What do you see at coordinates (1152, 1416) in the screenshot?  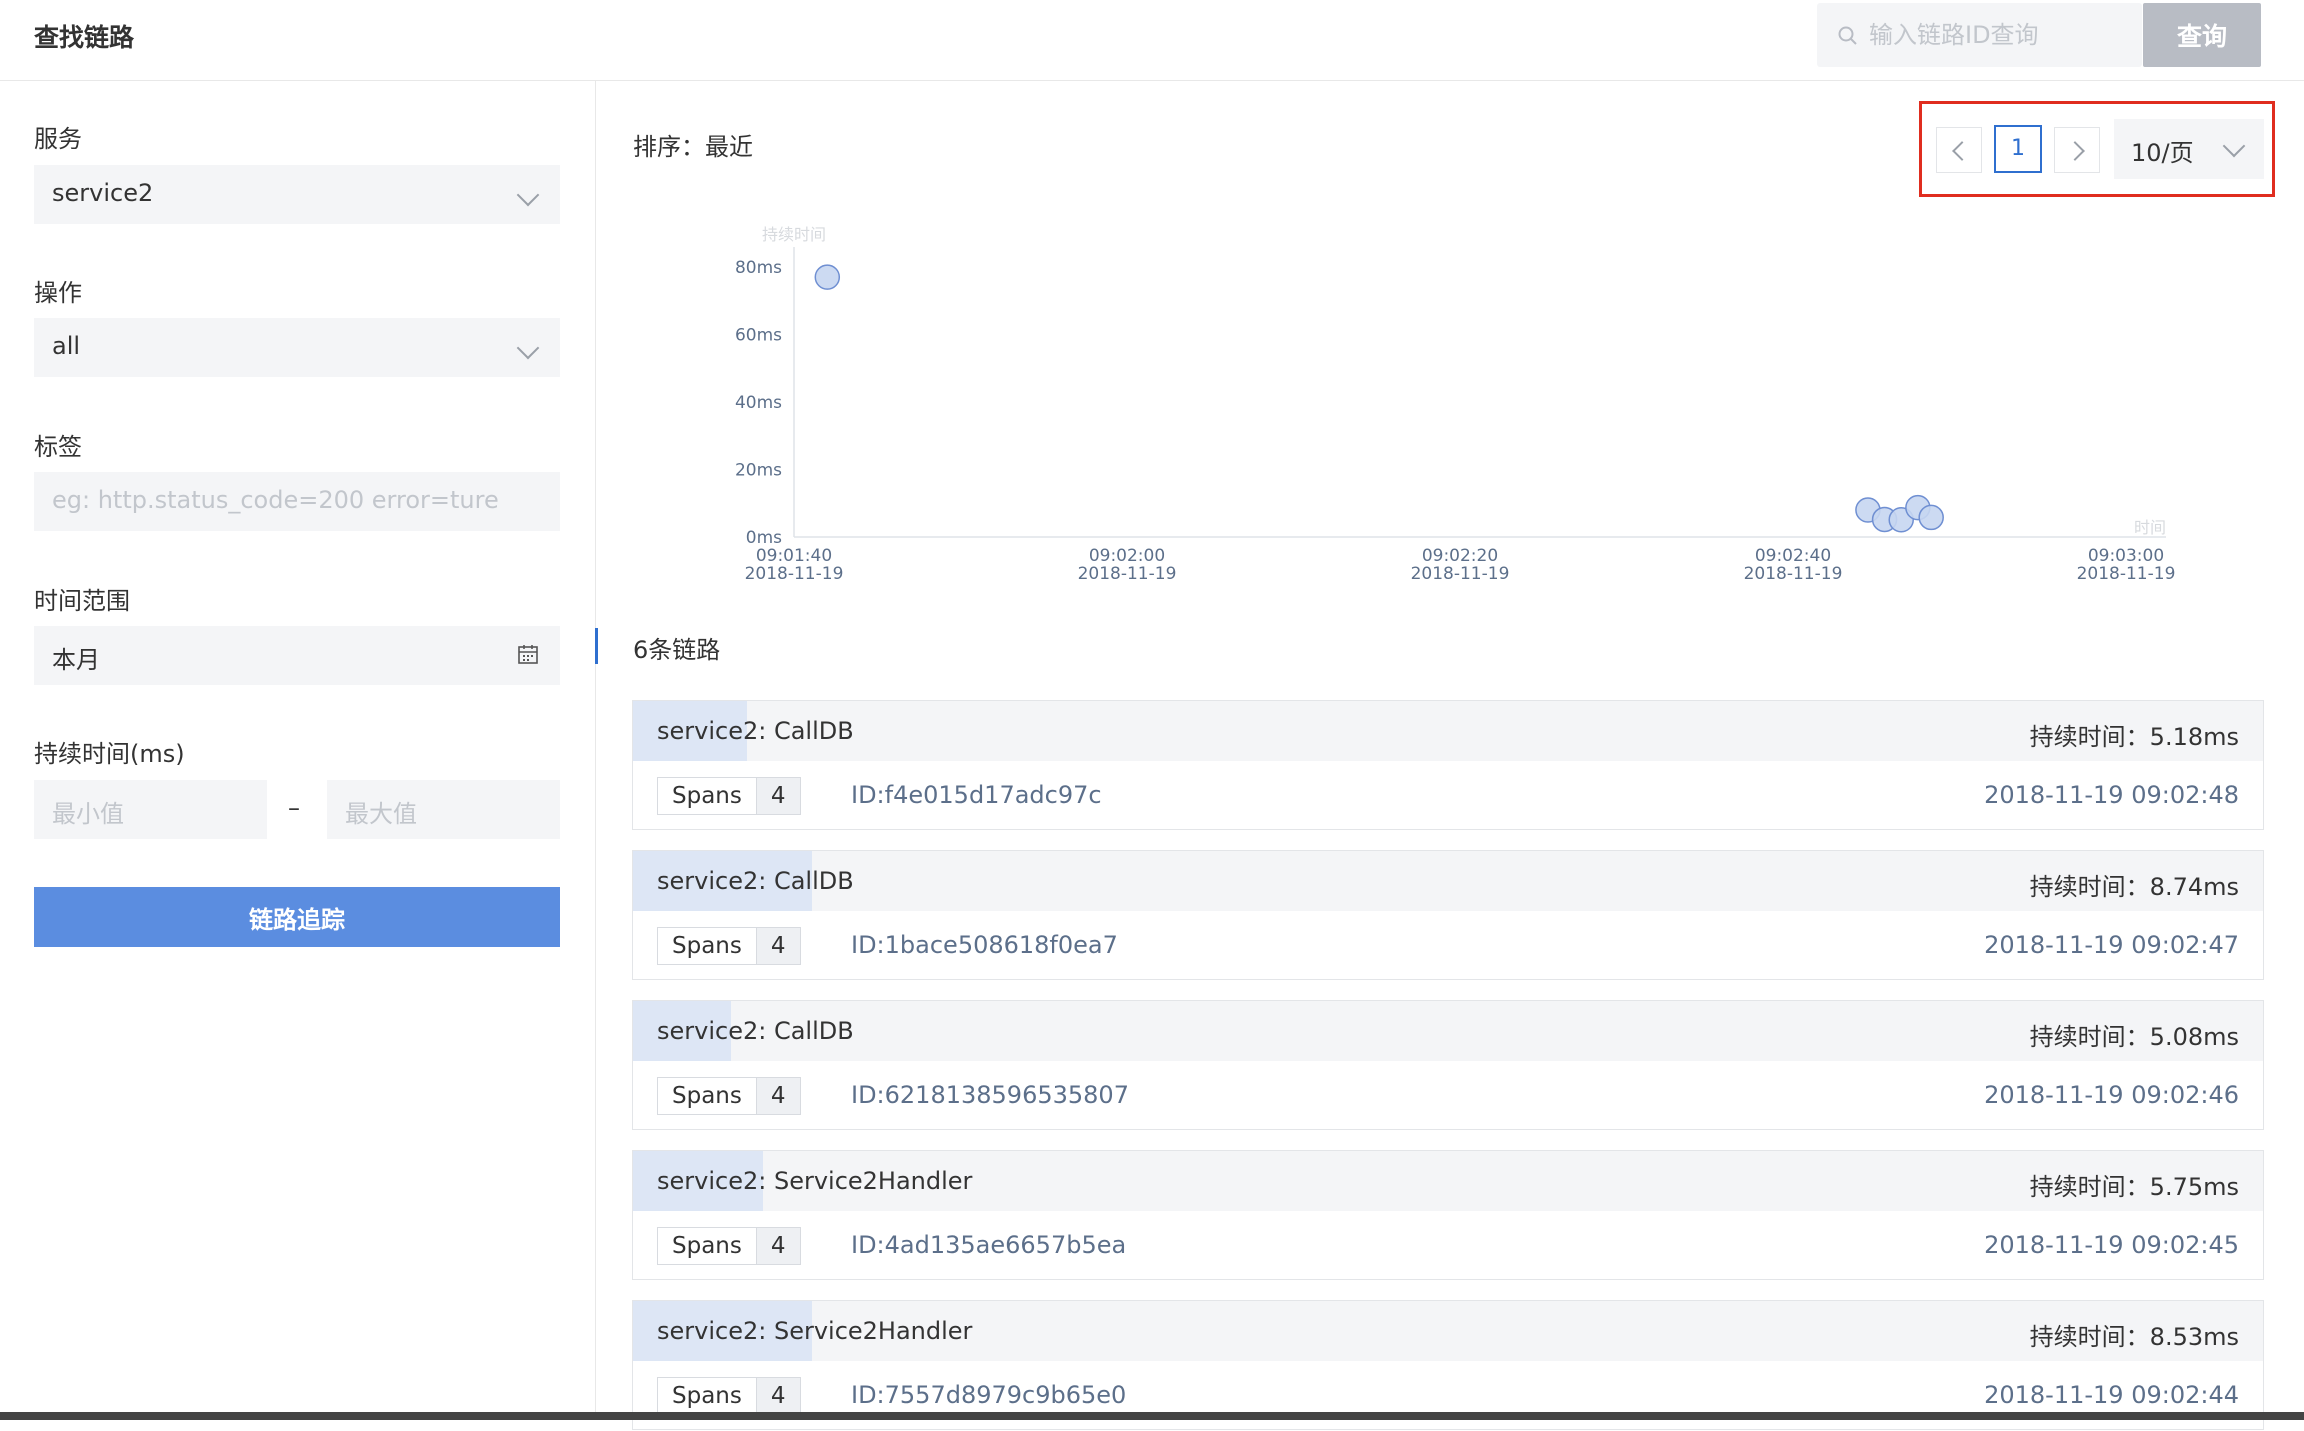 I see `window-edge` at bounding box center [1152, 1416].